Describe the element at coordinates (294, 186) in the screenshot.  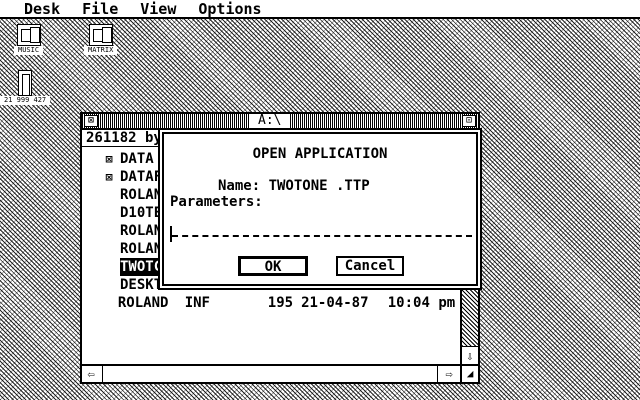
I see `application-name: Name: TWOTONE .TTP` at that location.